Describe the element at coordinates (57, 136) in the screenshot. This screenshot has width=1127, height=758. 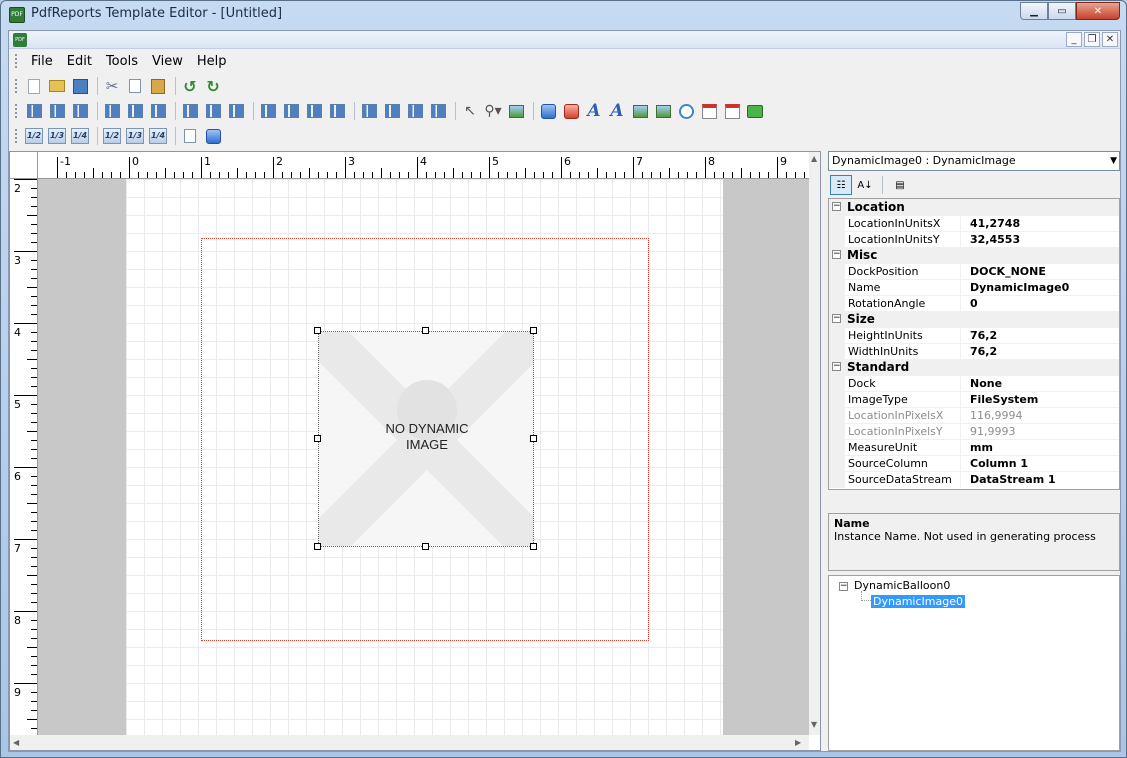
I see `fraction-a-third-button: 1/3` at that location.